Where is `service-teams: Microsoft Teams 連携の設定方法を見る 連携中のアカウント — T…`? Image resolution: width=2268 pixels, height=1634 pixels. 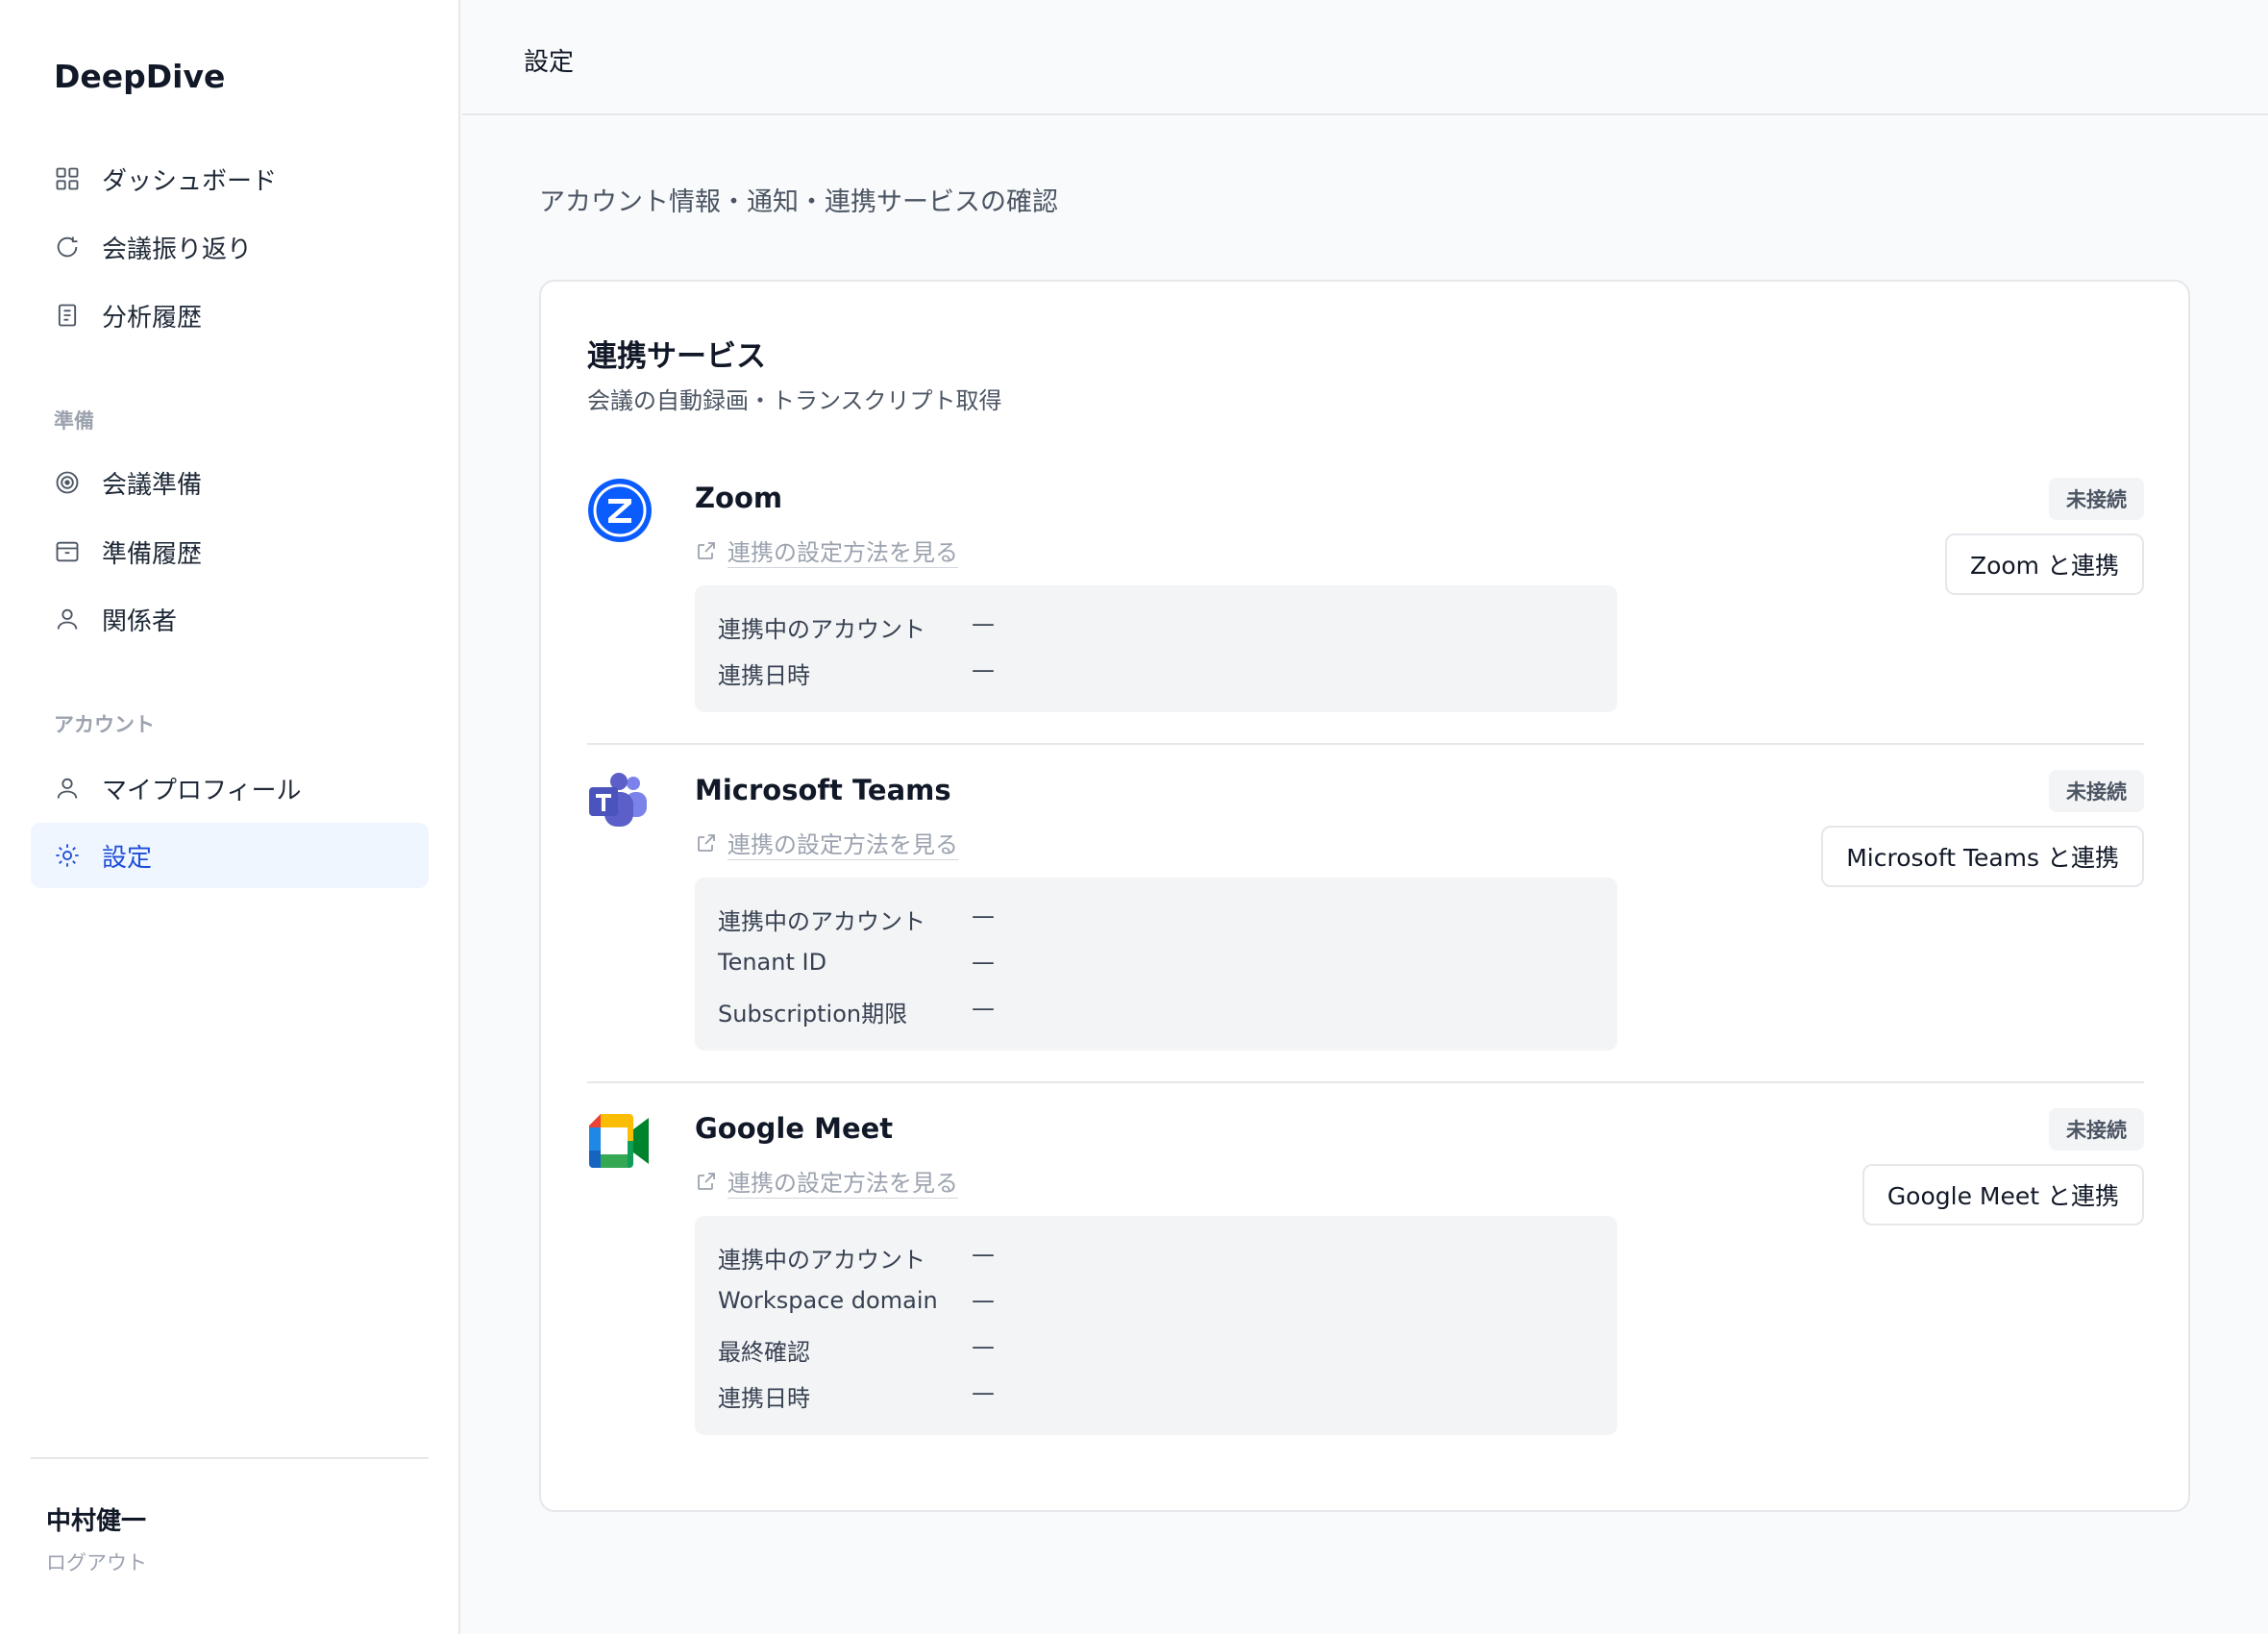 service-teams: Microsoft Teams 連携の設定方法を見る 連携中のアカウント — T… is located at coordinates (1365, 928).